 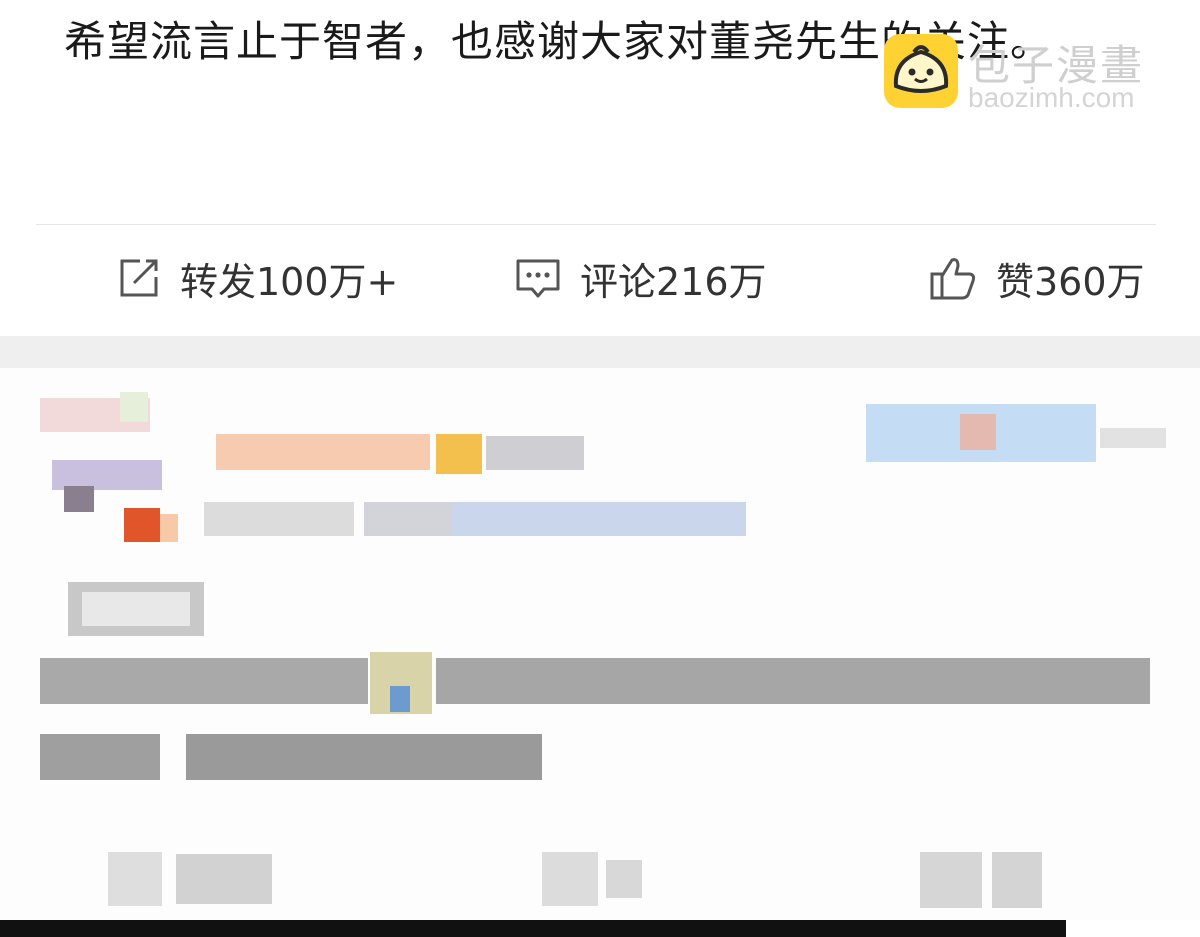 I want to click on divider, so click(x=596, y=224).